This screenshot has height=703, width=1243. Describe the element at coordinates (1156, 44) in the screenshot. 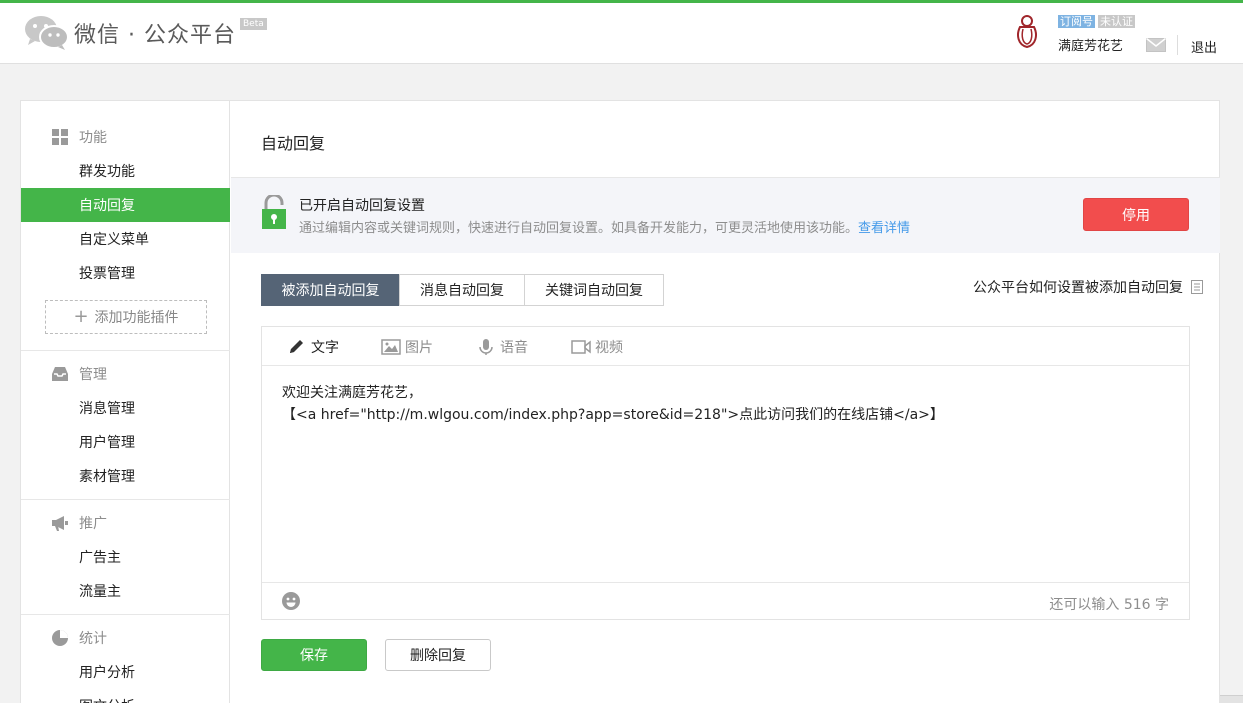

I see `mail-icon` at that location.